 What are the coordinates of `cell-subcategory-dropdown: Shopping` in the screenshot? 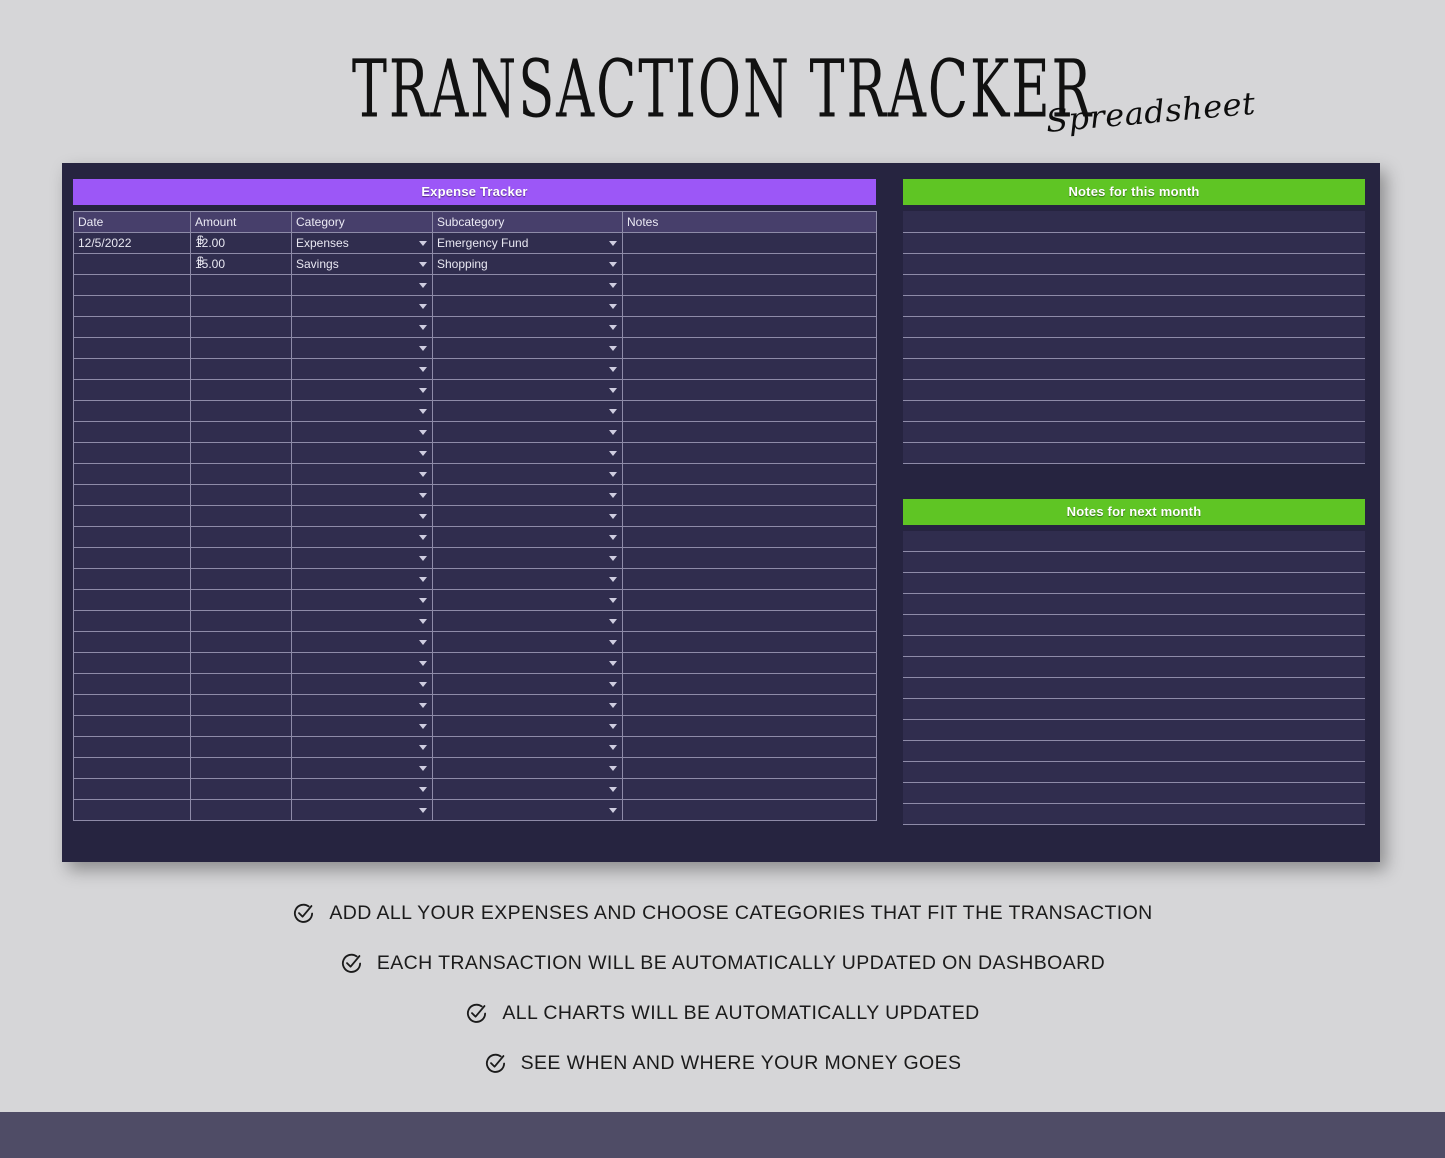 It's located at (527, 264).